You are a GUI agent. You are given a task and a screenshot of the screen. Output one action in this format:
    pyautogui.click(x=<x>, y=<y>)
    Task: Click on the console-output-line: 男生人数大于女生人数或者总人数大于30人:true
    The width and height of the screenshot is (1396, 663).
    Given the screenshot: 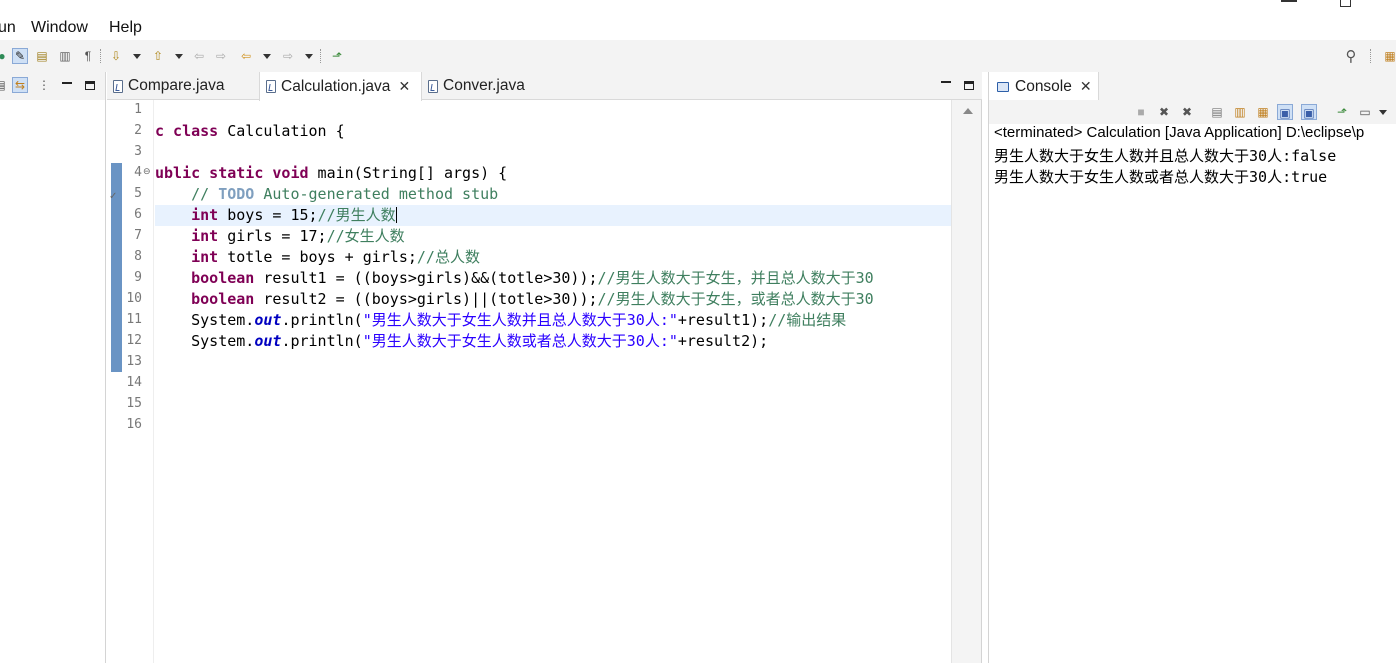 What is the action you would take?
    pyautogui.click(x=1161, y=177)
    